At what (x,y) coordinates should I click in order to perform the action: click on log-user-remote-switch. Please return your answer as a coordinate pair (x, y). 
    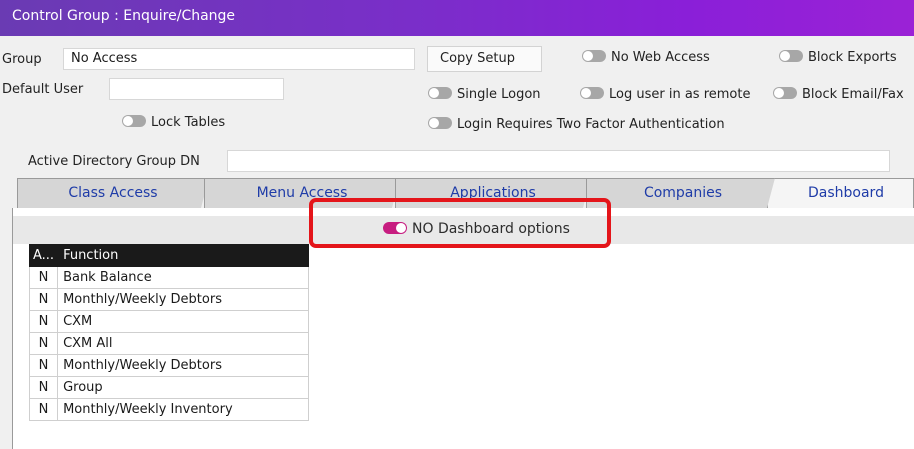
    Looking at the image, I should click on (592, 93).